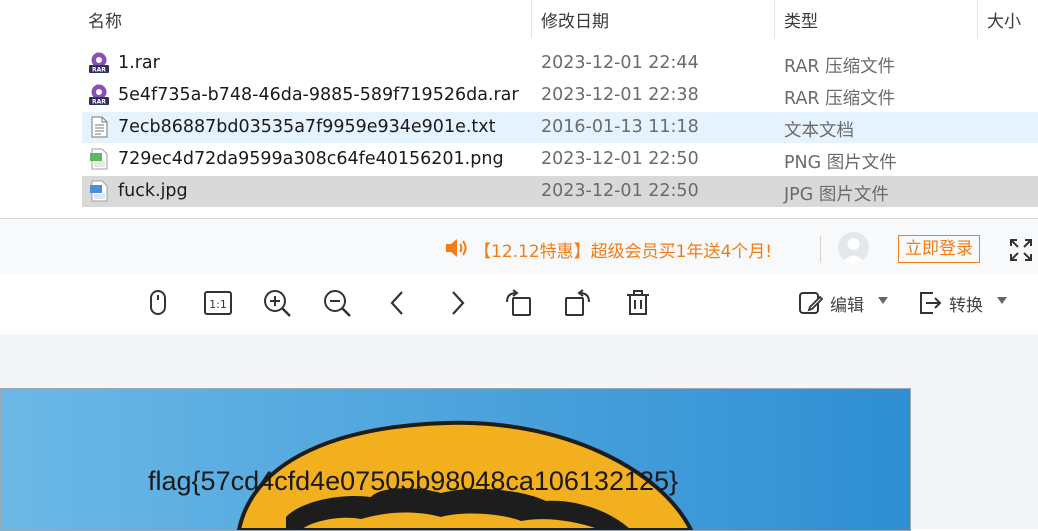  I want to click on sort-up-icon: ⌃, so click(303, 4).